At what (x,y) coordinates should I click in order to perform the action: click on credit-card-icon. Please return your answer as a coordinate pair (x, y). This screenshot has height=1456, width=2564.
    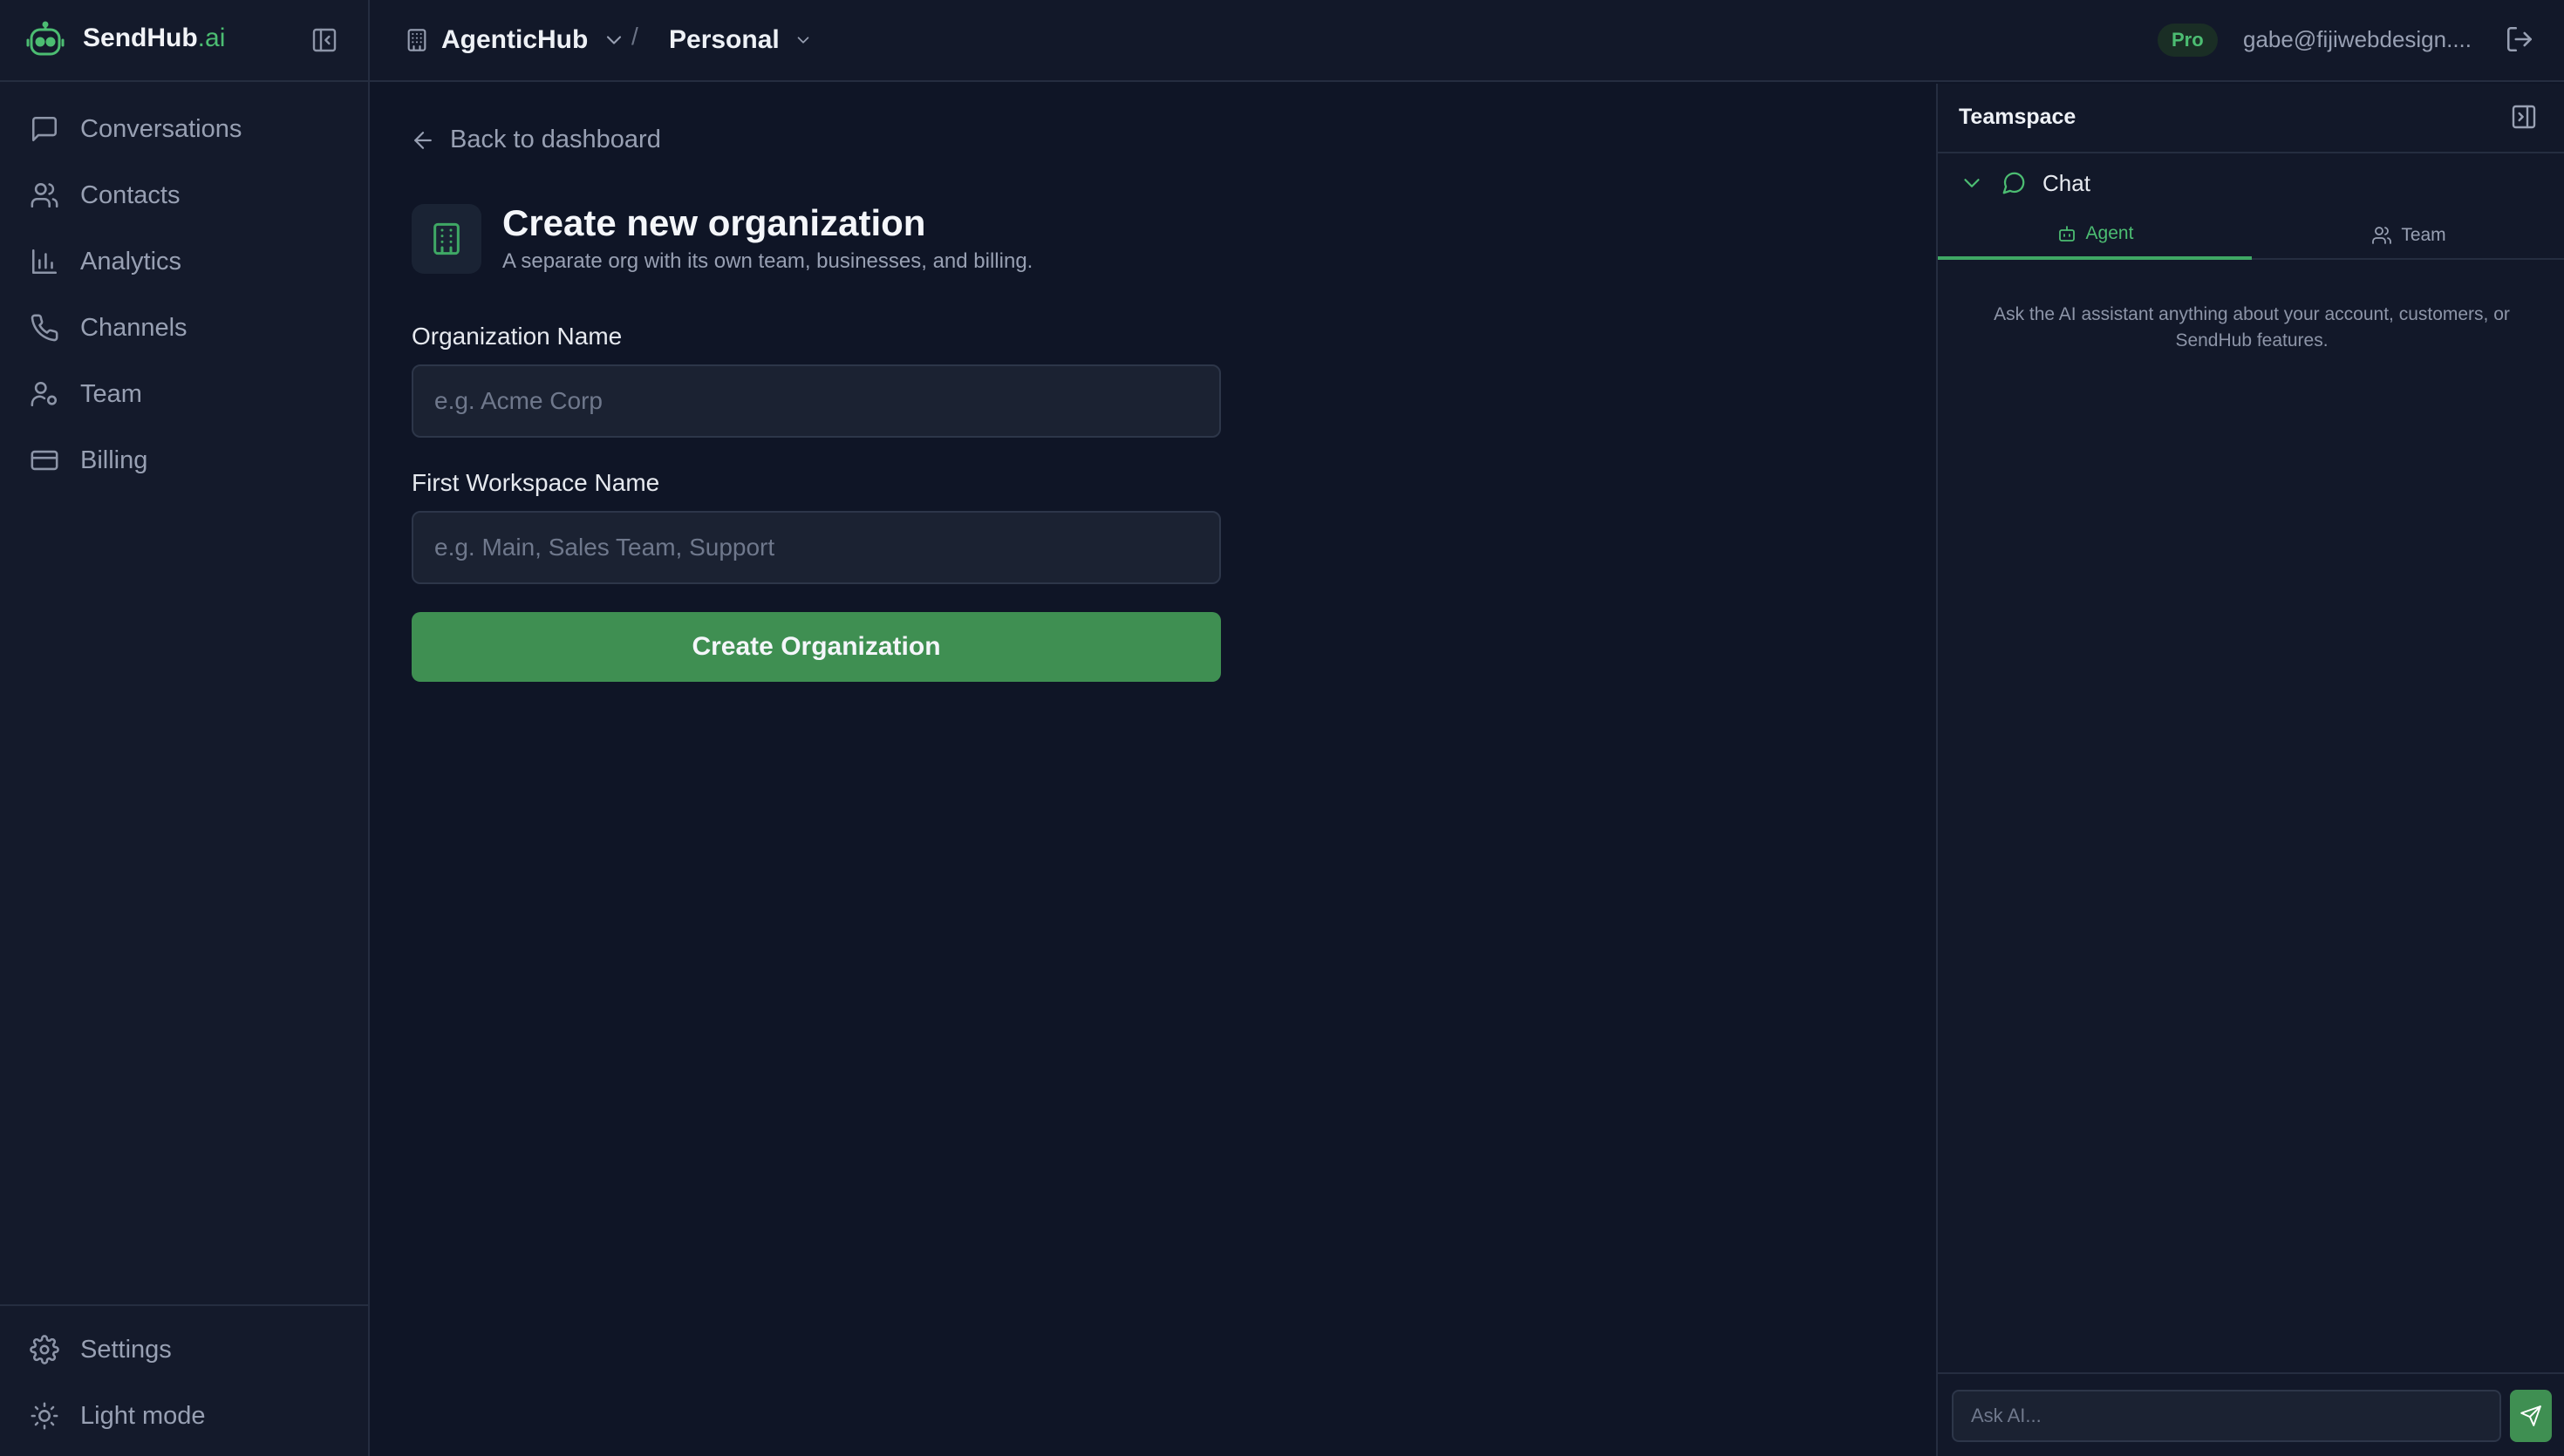
    Looking at the image, I should click on (44, 460).